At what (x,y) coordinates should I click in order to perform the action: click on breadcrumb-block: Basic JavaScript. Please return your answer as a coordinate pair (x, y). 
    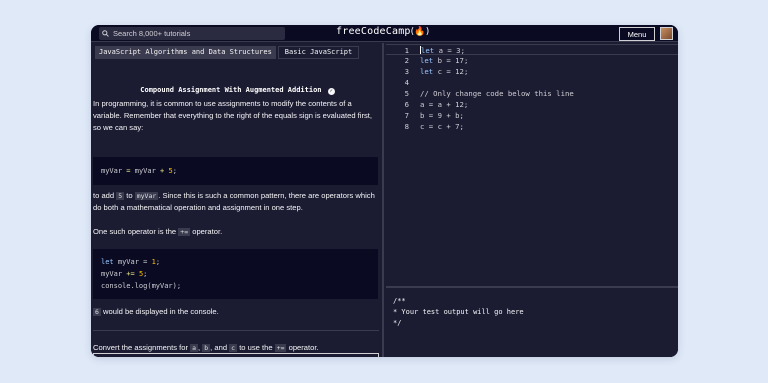
    Looking at the image, I should click on (318, 52).